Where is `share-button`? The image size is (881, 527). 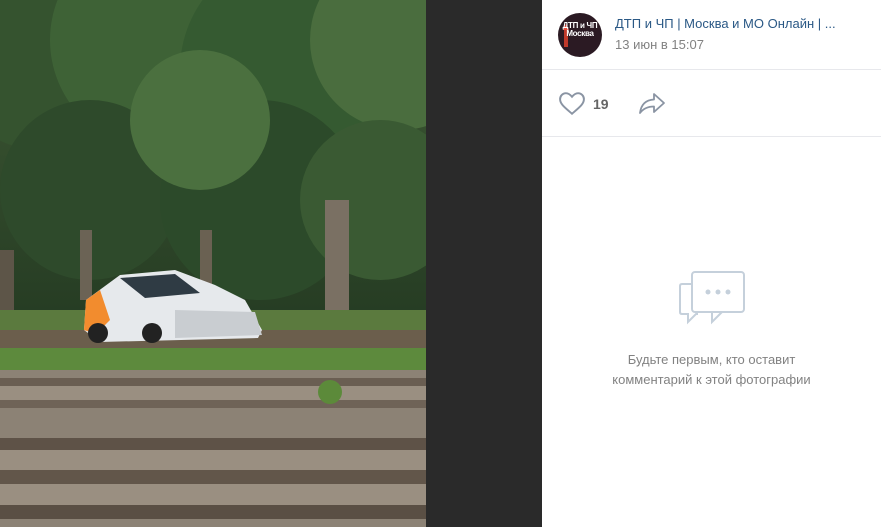
share-button is located at coordinates (652, 105).